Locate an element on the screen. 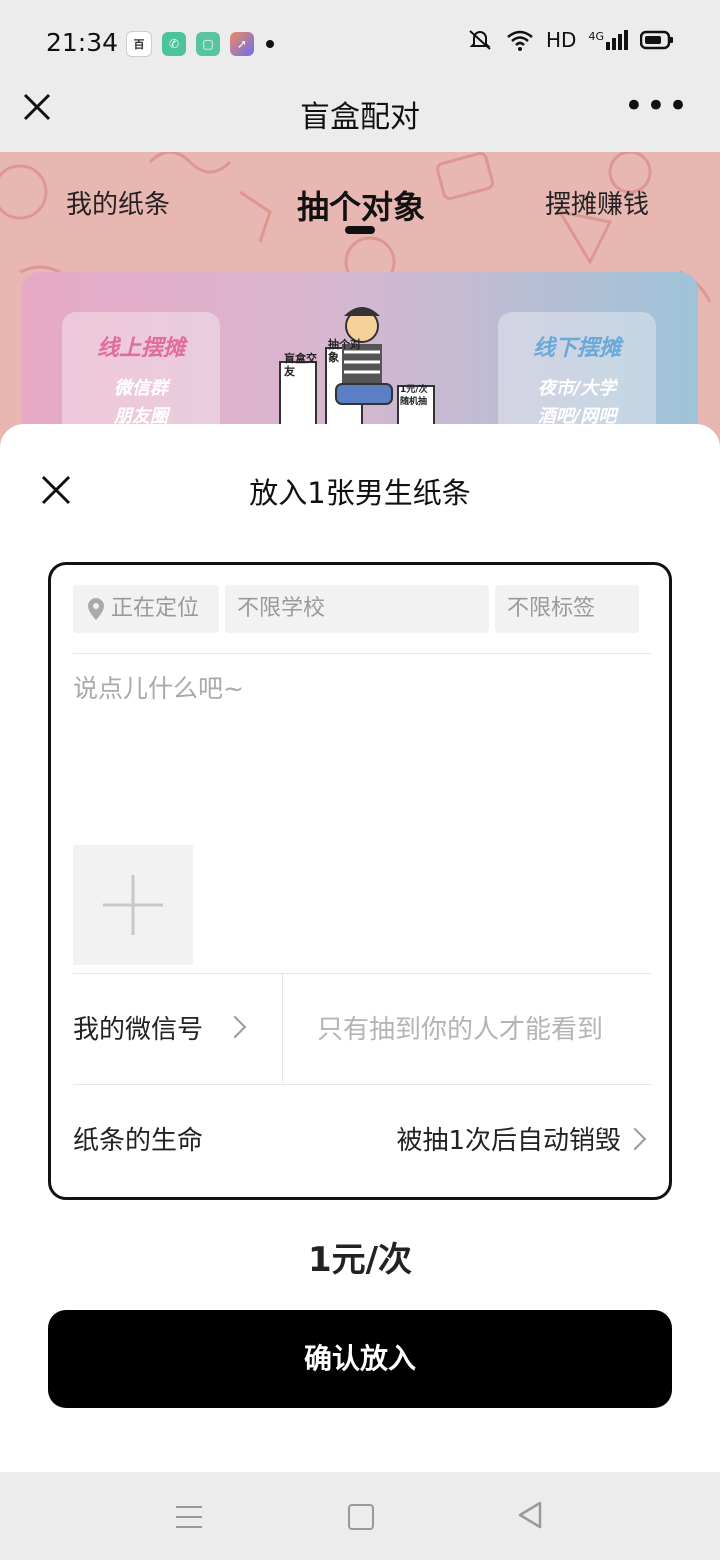 This screenshot has height=1560, width=720. active-tab-indicator is located at coordinates (360, 230).